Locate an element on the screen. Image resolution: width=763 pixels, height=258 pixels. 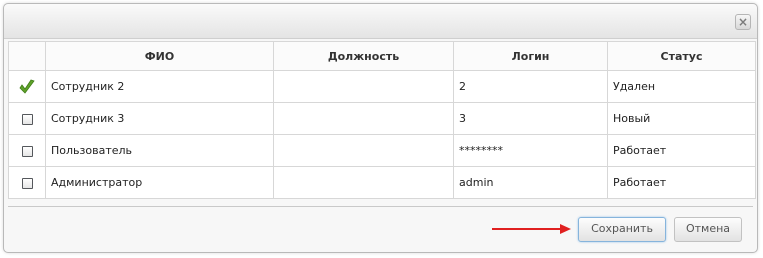
table-row: Администратор admin Работает is located at coordinates (382, 182).